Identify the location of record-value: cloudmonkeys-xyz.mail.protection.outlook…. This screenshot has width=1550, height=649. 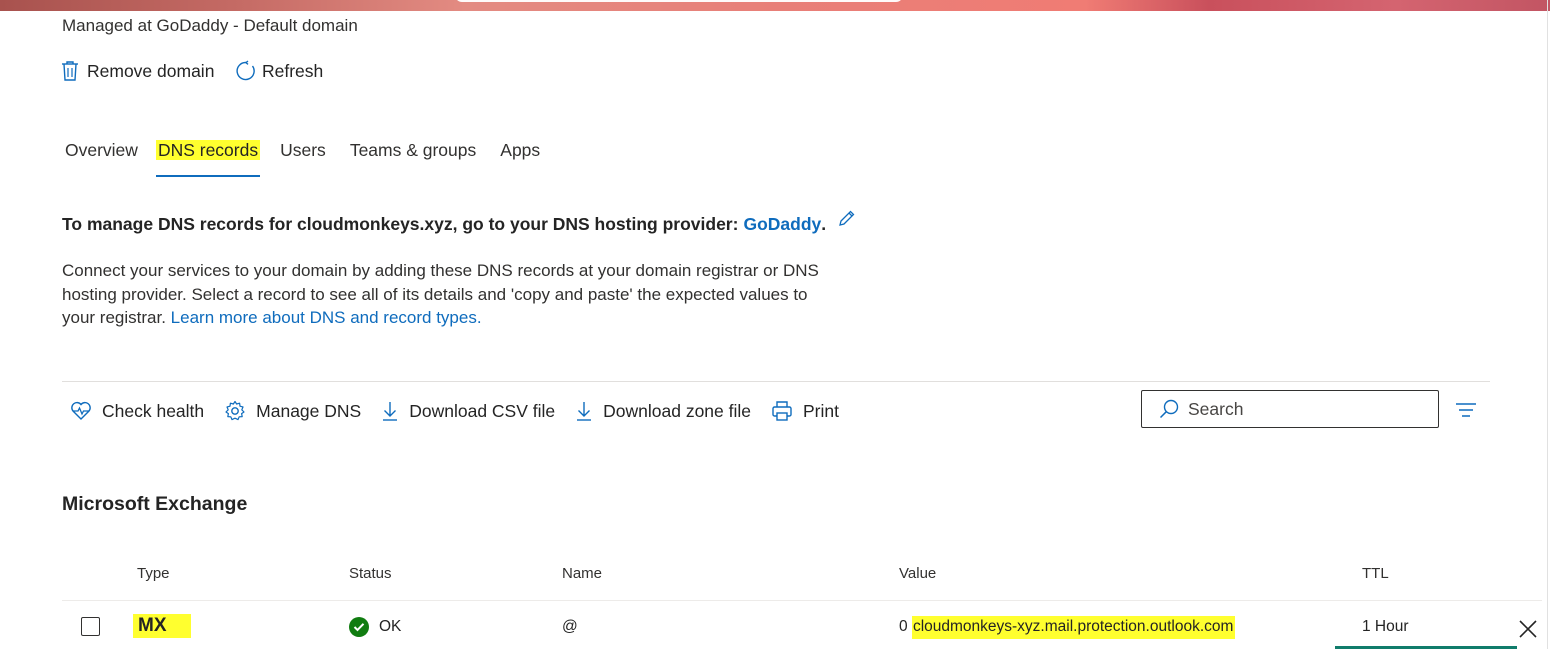
(1073, 627).